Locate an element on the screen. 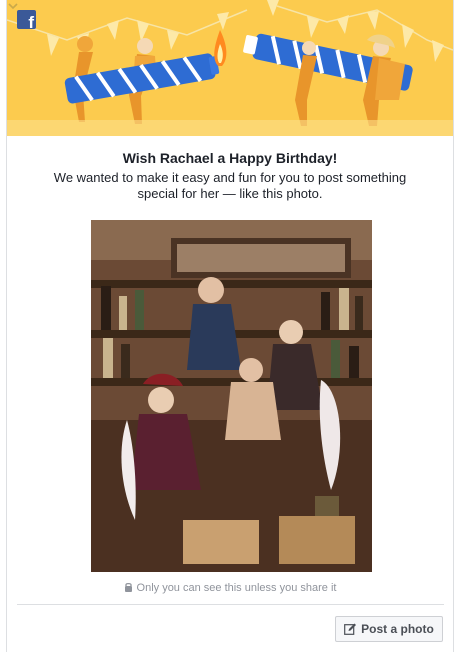  chevron-down-icon is located at coordinates (13, 6).